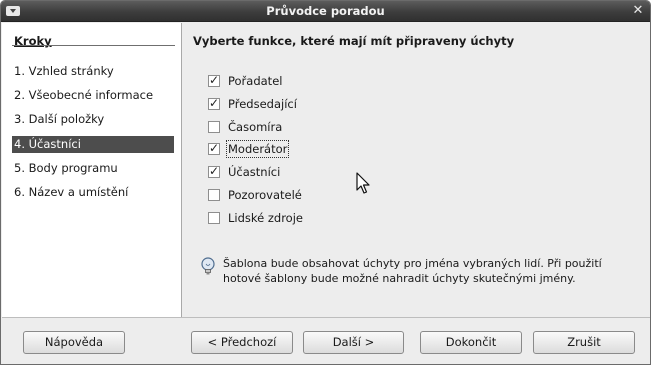 The width and height of the screenshot is (651, 365). Describe the element at coordinates (255, 127) in the screenshot. I see `timekeeper-label: Časomíra` at that location.